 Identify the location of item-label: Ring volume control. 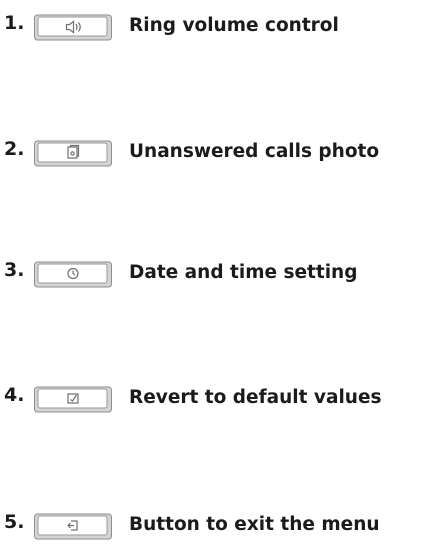
(234, 25).